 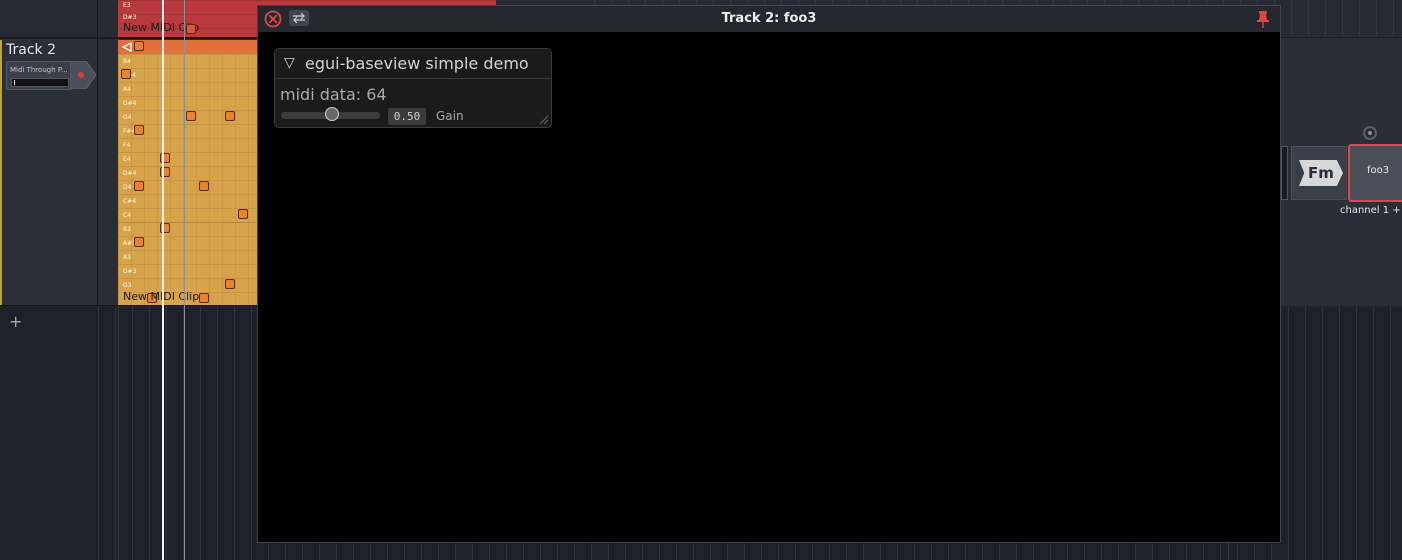 I want to click on device-slot, so click(x=1284, y=173).